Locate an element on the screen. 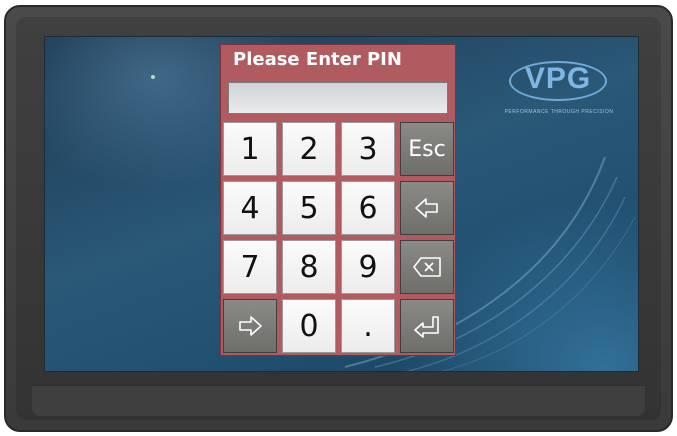 The image size is (677, 436). cursor-right-button is located at coordinates (250, 326).